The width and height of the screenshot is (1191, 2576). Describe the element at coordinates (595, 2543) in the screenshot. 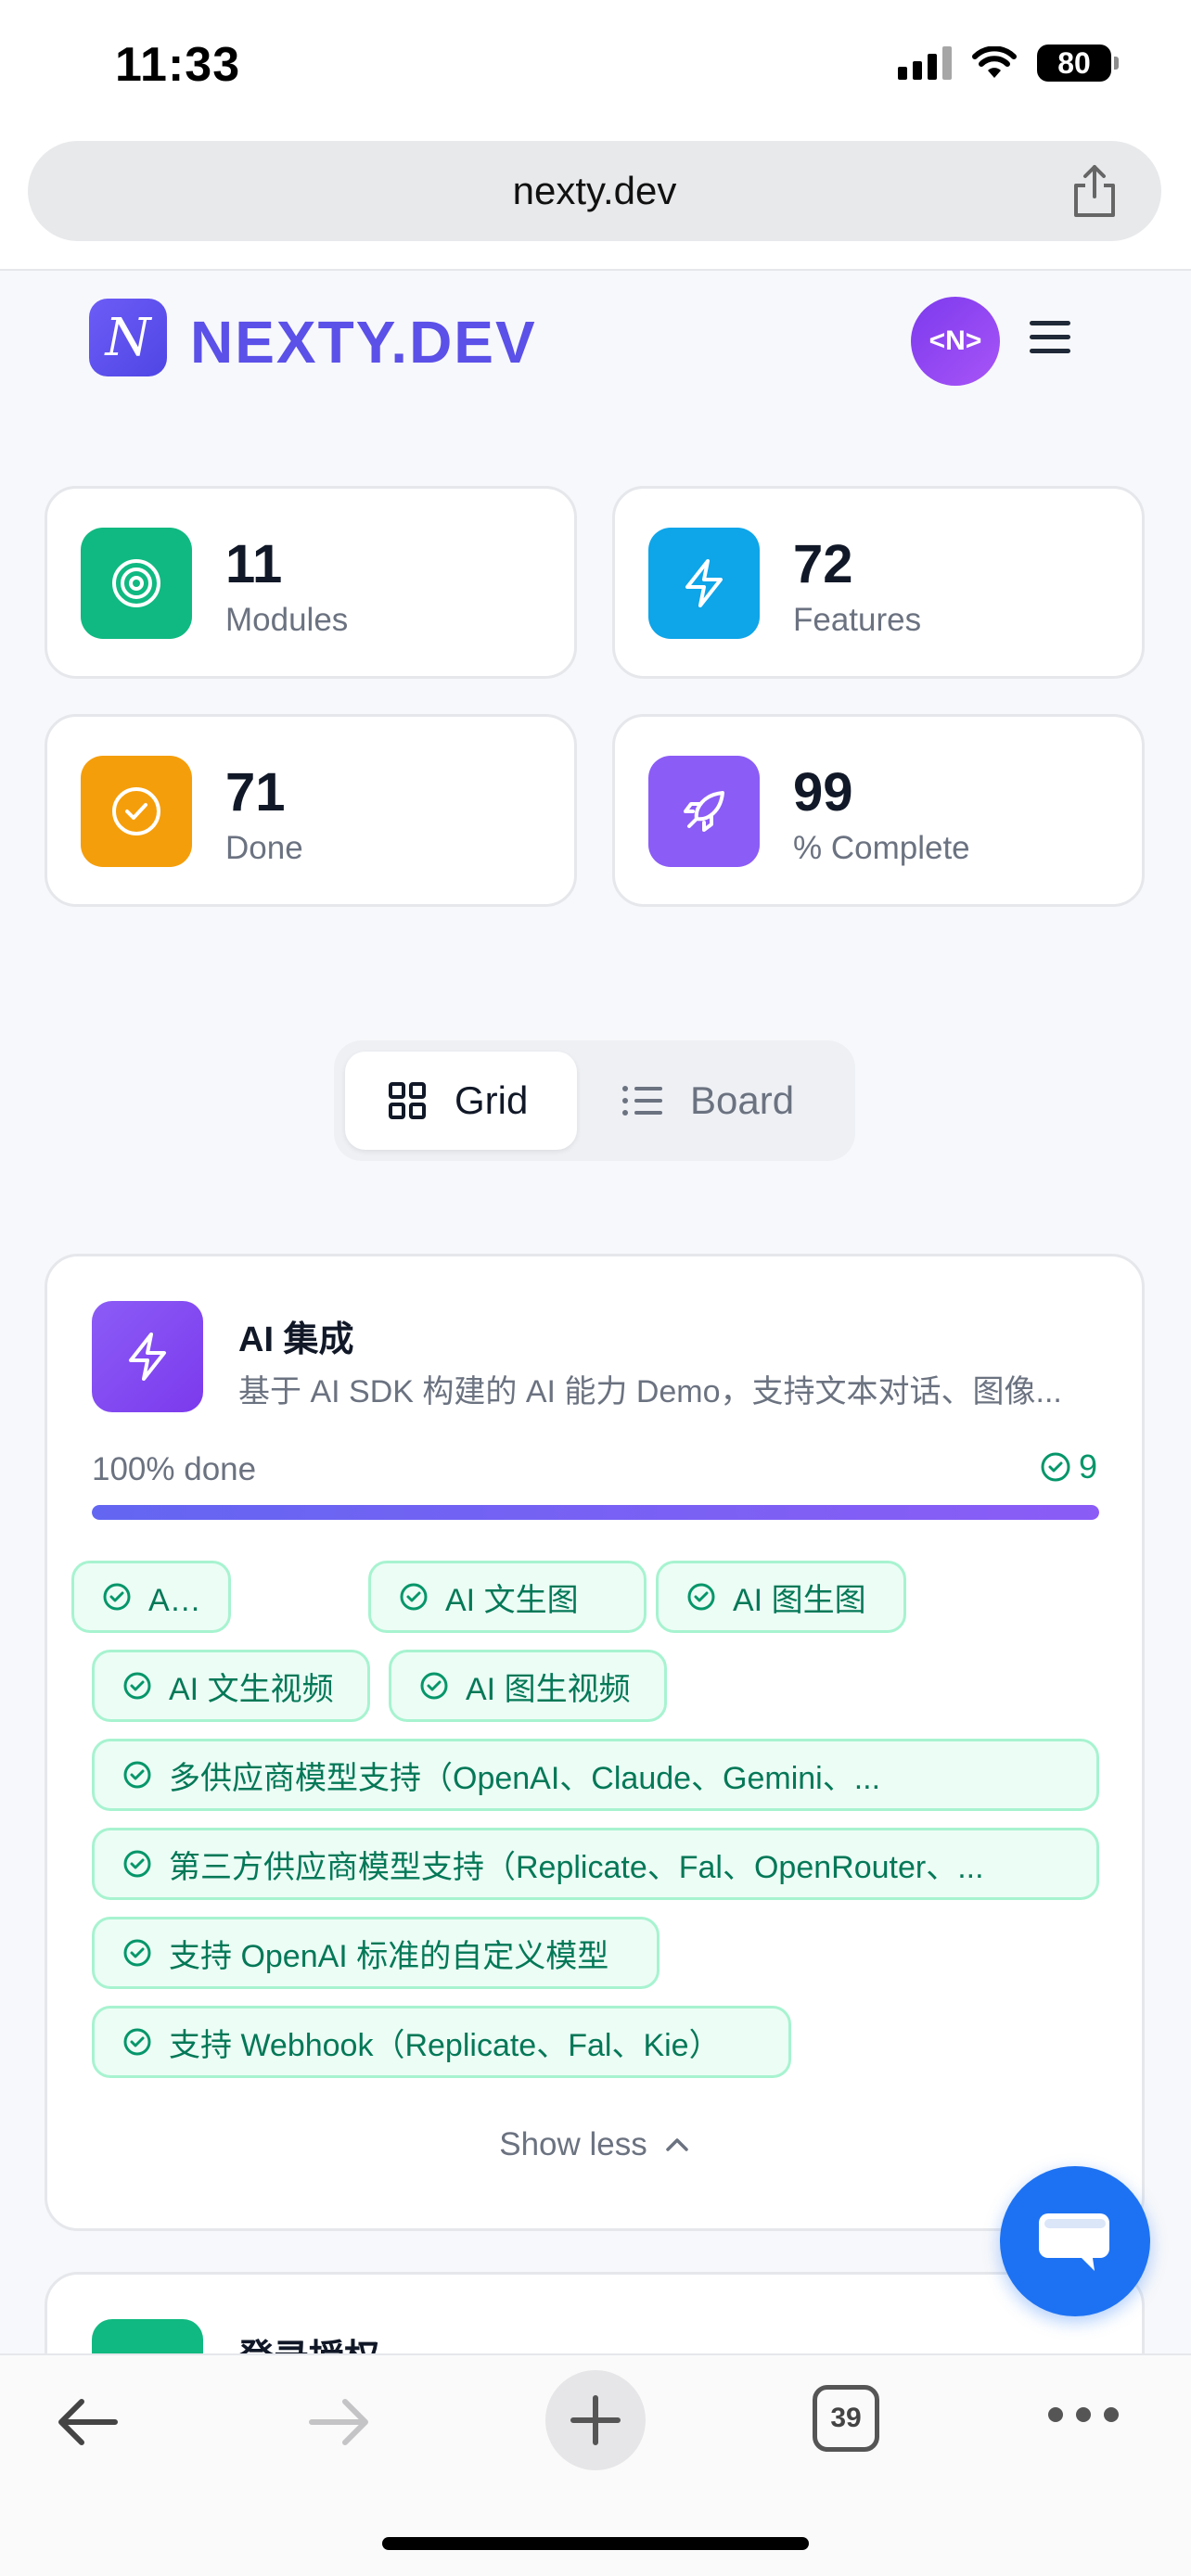

I see `home-indicator` at that location.